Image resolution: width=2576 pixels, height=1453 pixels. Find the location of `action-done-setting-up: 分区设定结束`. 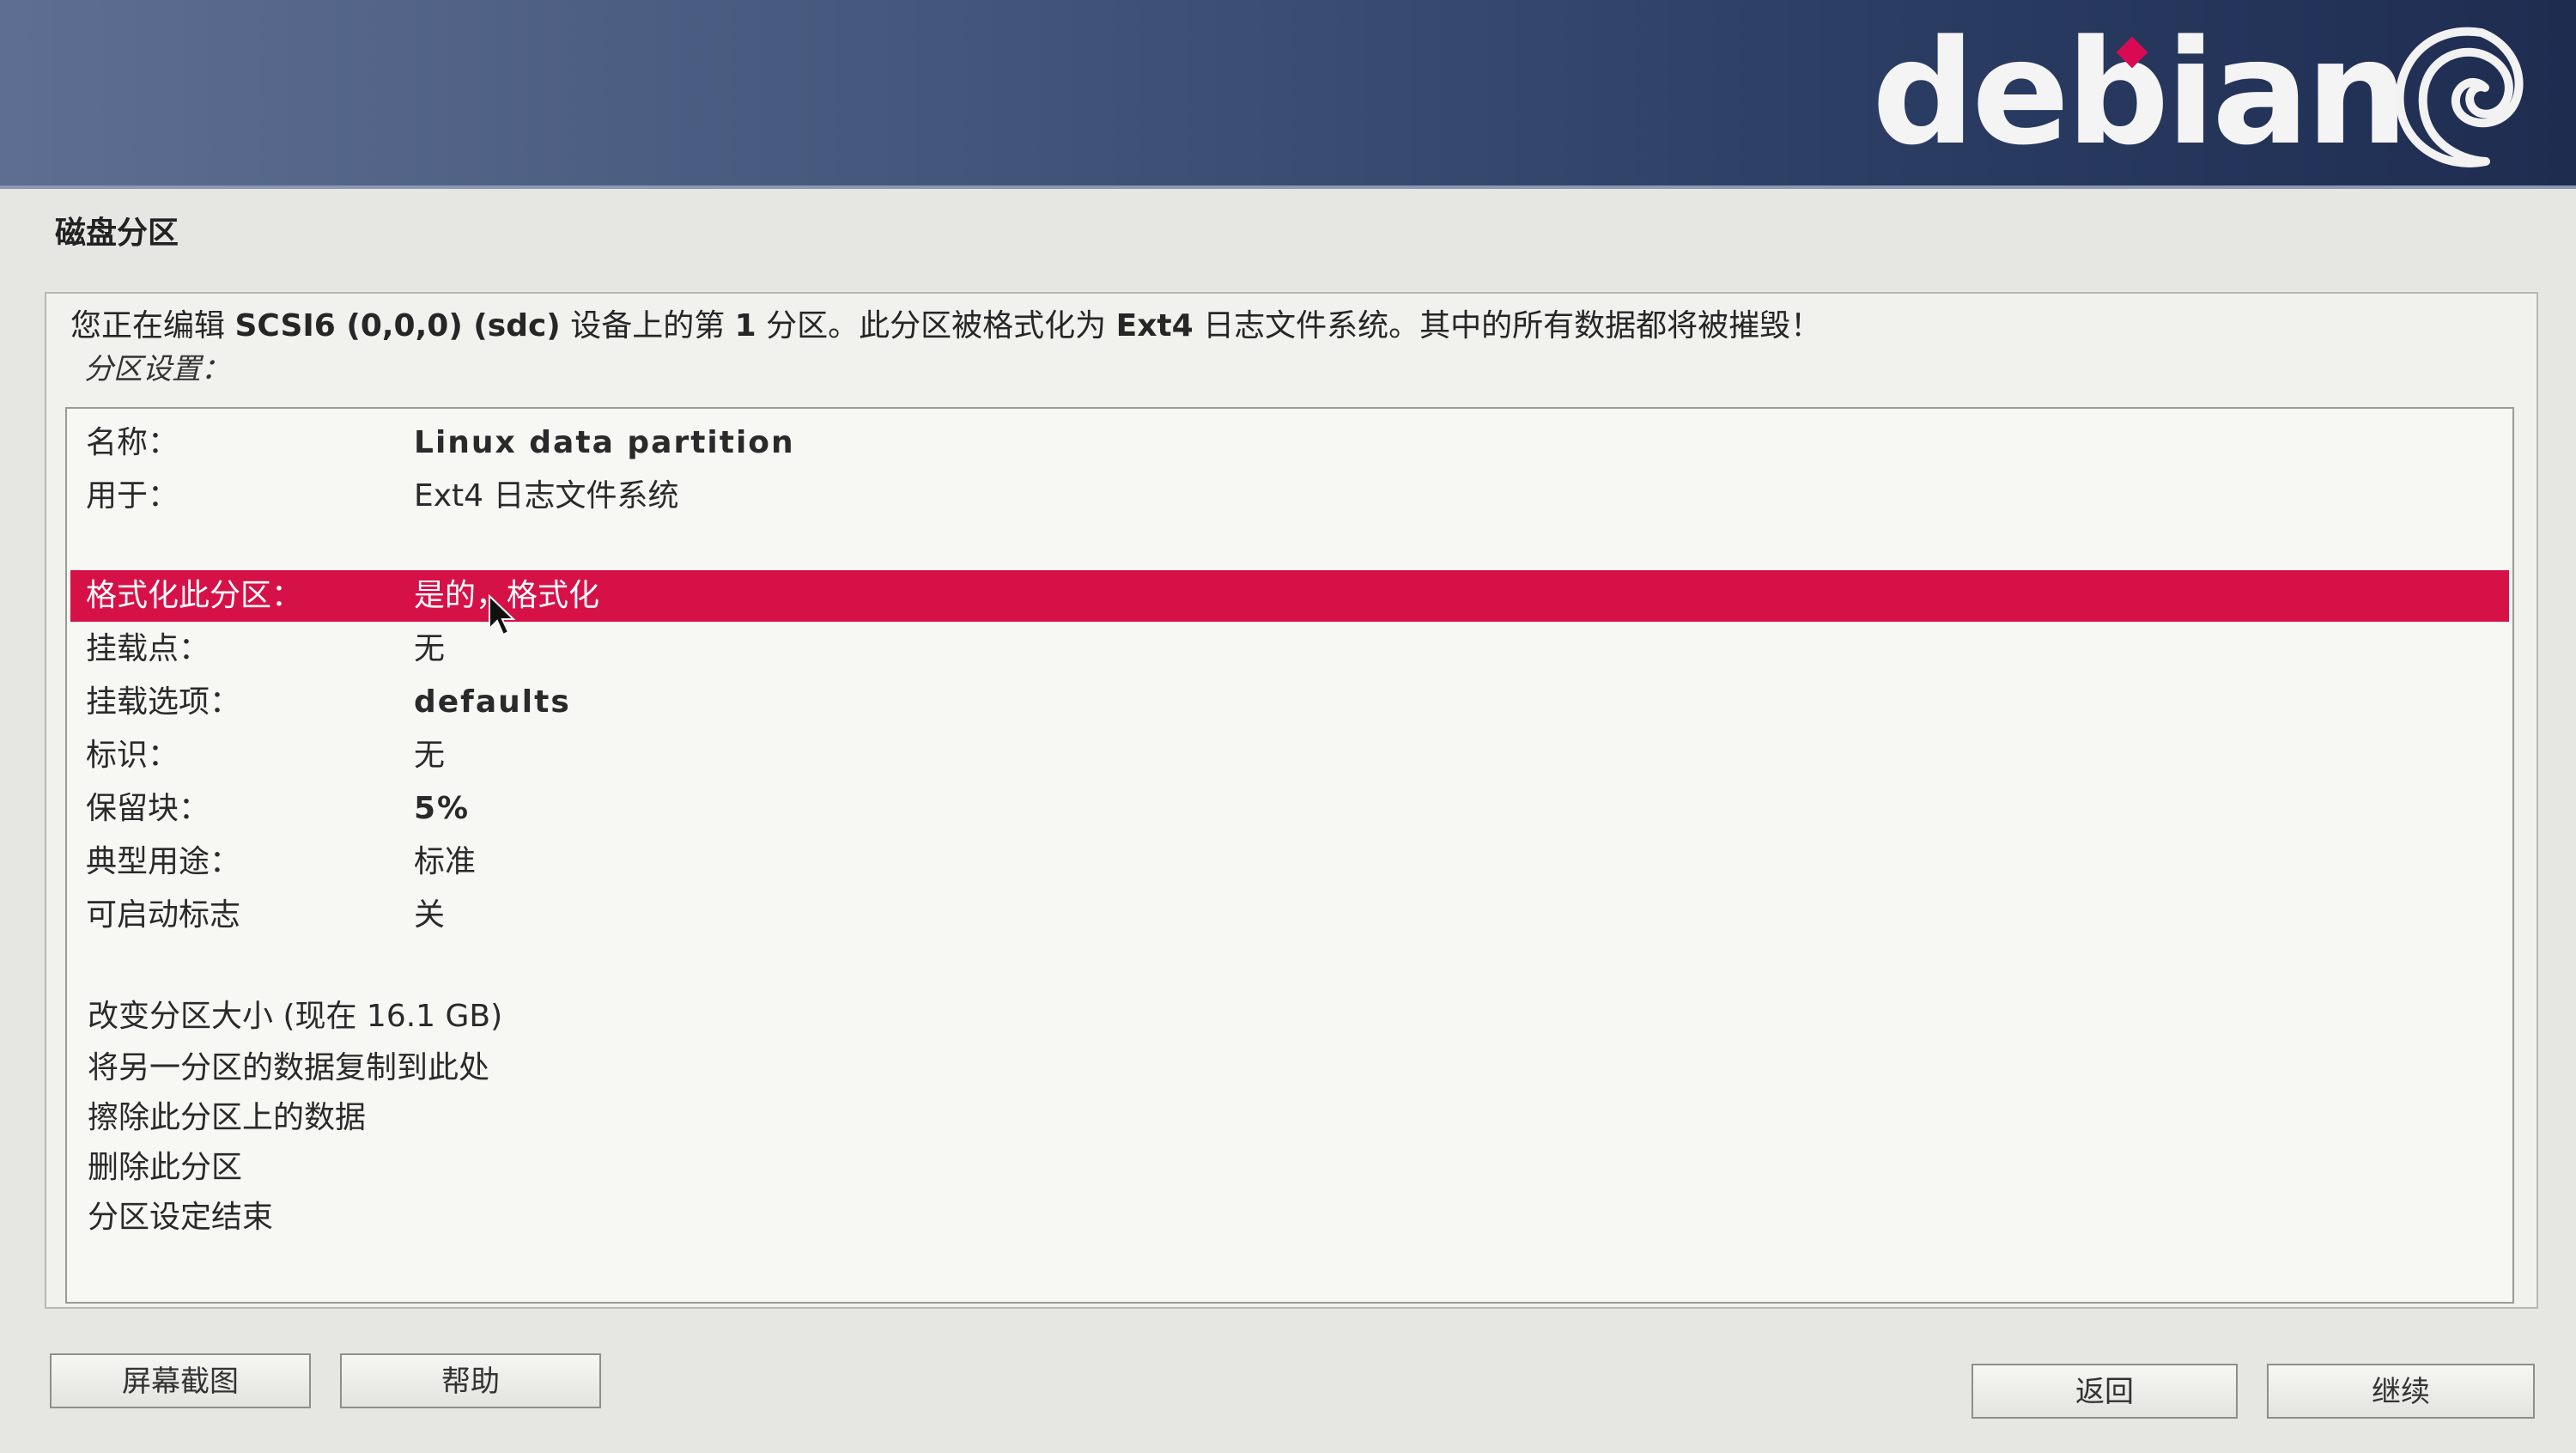

action-done-setting-up: 分区设定结束 is located at coordinates (180, 1218).